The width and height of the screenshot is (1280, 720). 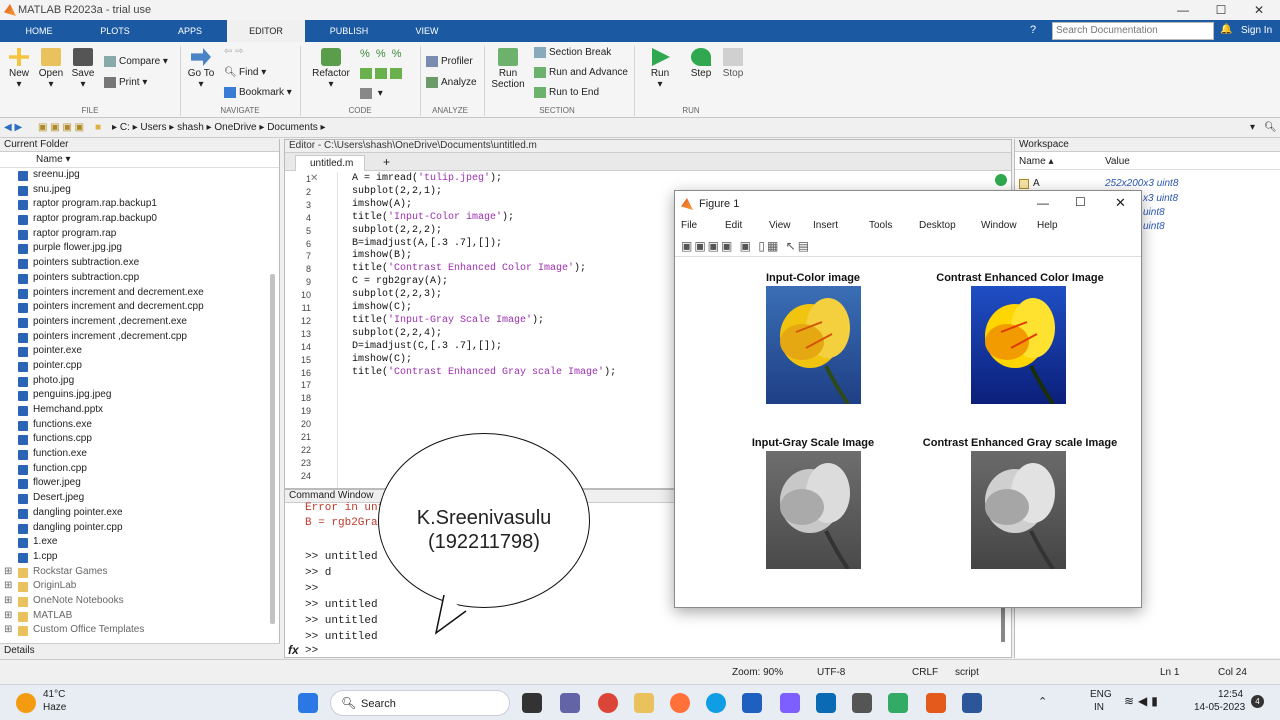 I want to click on new-button: New ▾, so click(x=19, y=69).